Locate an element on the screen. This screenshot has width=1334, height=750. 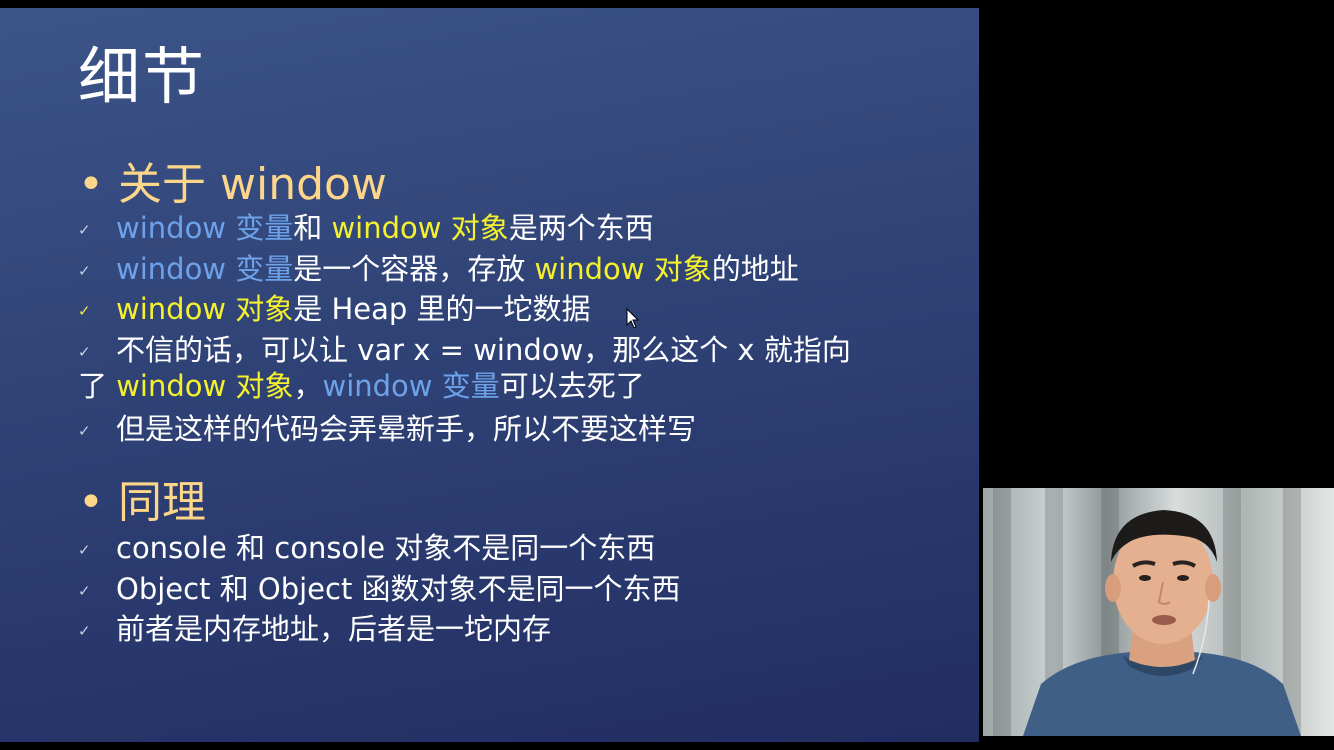
text-segment: 是 Heap 里的一坨数据 is located at coordinates (442, 309).